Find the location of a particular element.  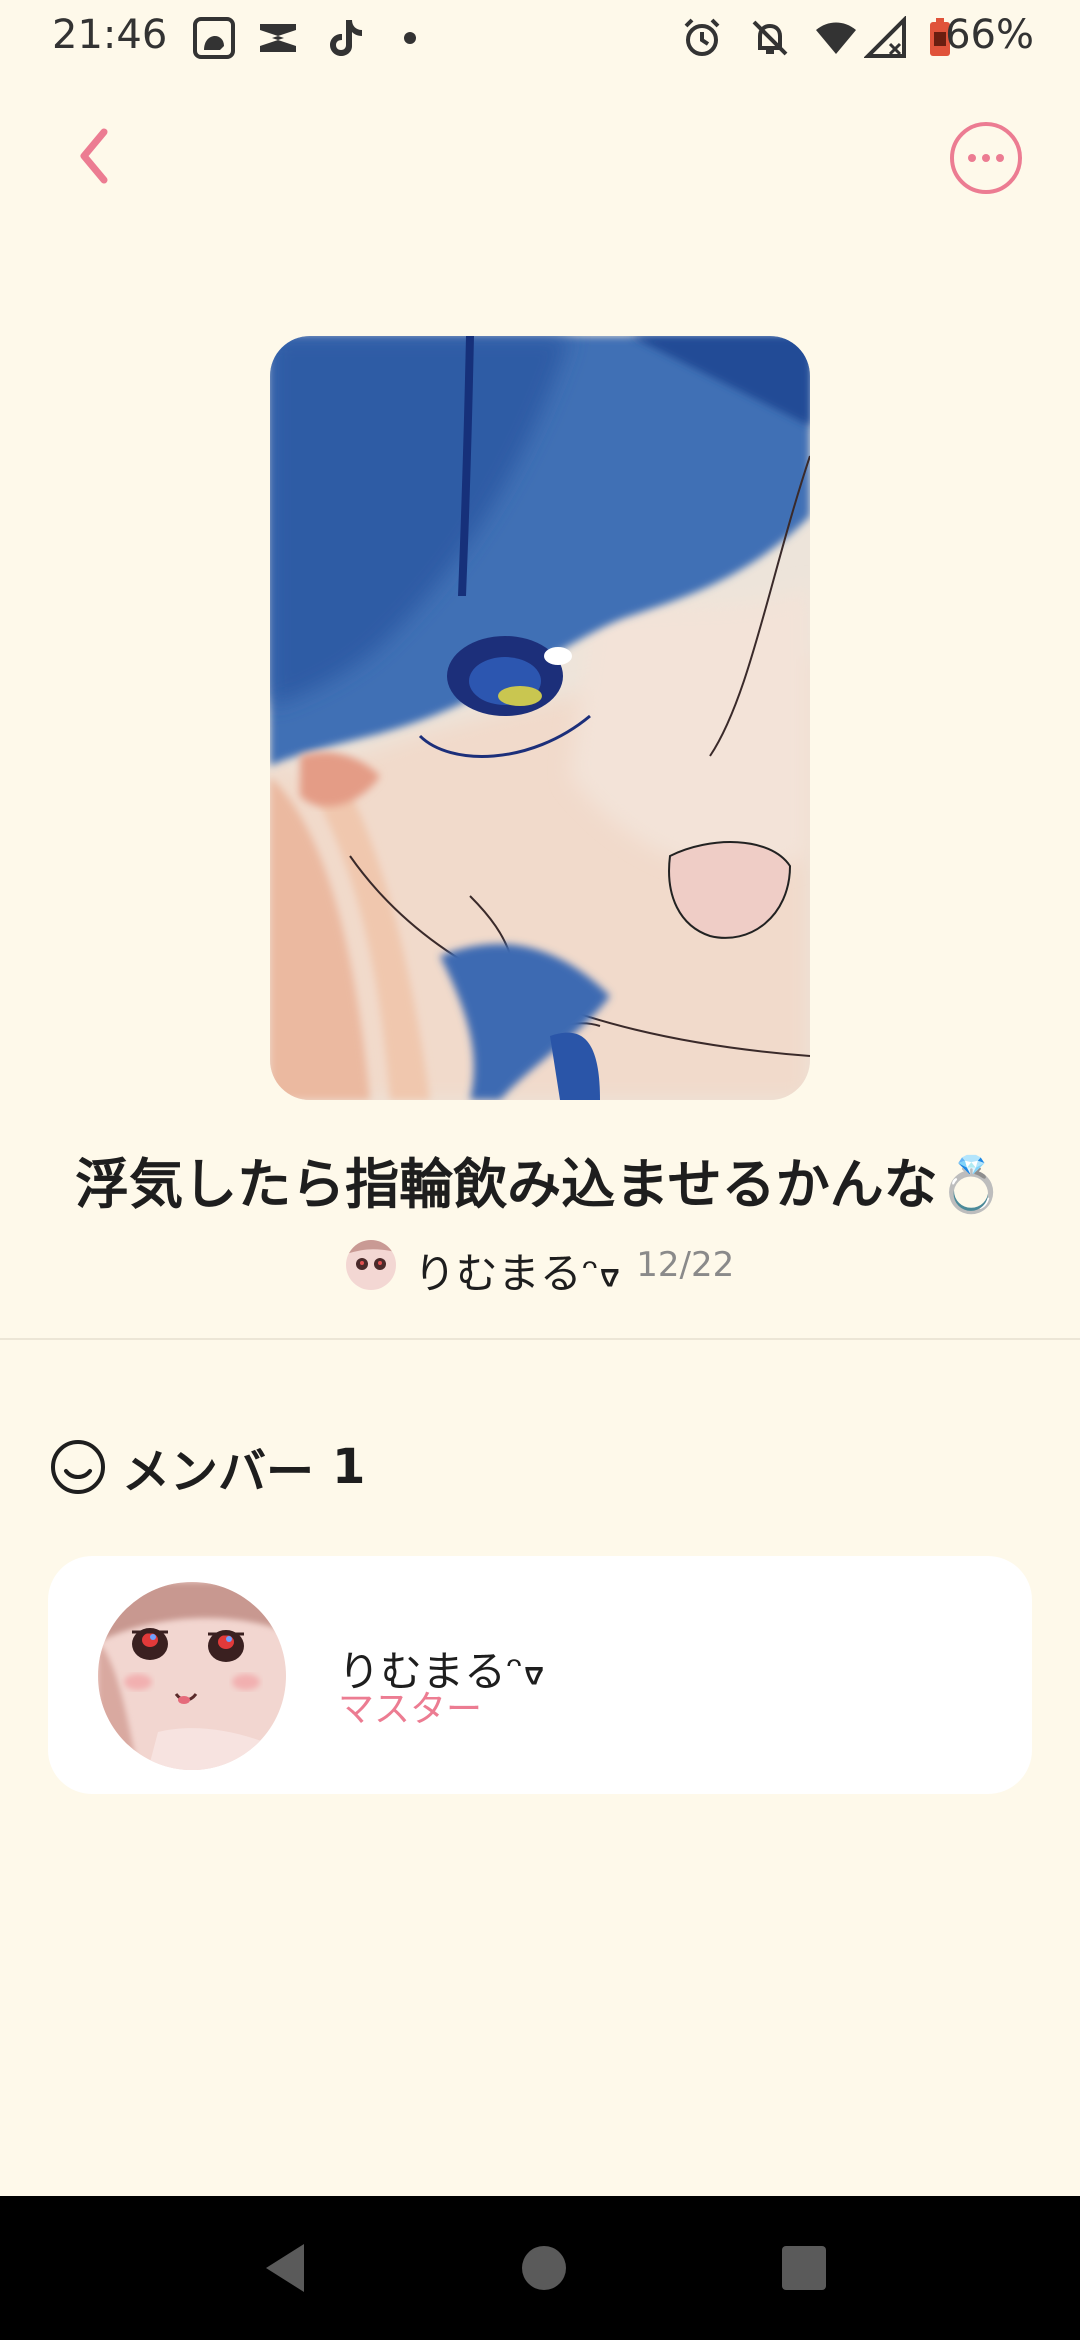

post-title: 浮気したら指輪飲み込ませるかんな💍 is located at coordinates (540, 1184).